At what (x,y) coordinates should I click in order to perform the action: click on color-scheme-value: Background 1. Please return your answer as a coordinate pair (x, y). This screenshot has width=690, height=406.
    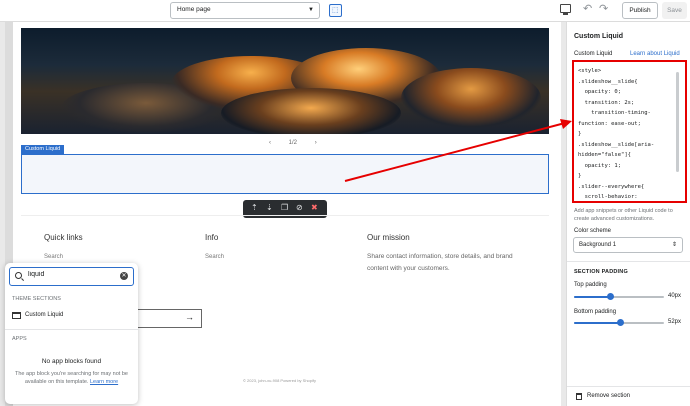
    Looking at the image, I should click on (598, 245).